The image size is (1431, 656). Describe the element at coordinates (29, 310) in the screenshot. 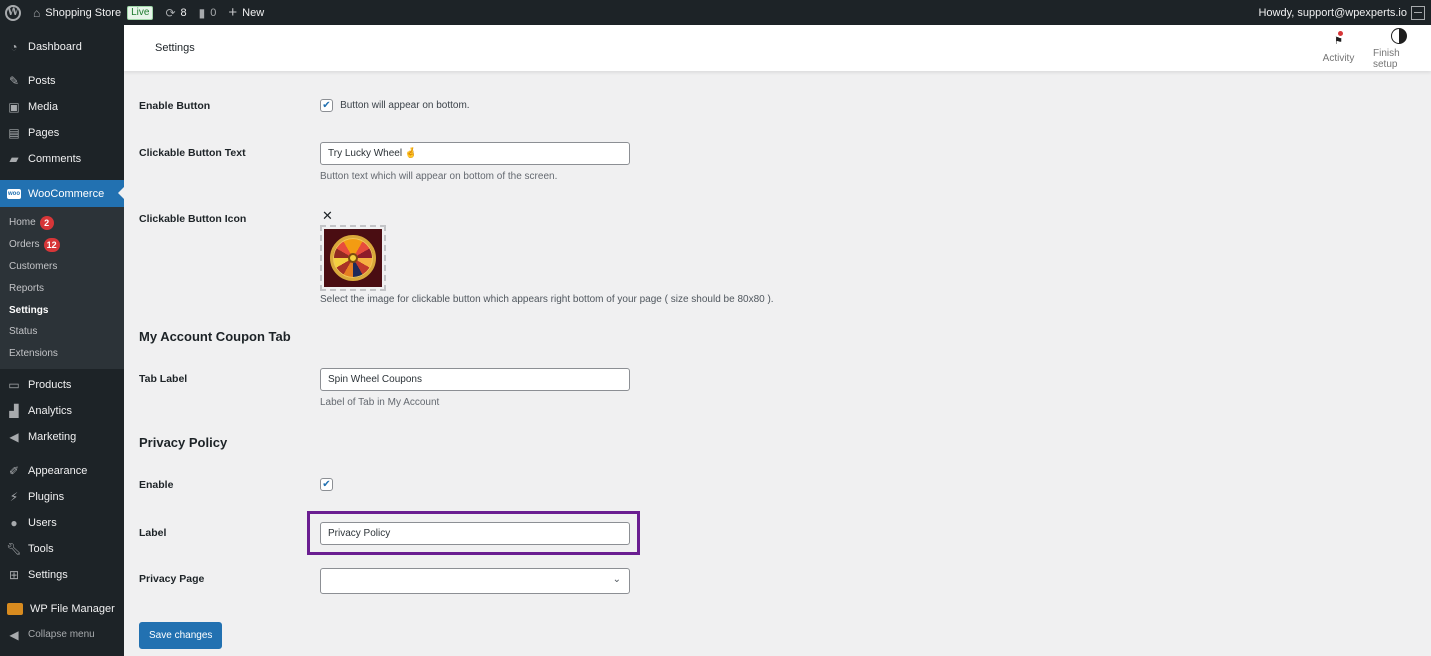

I see `submenu-label: Settings` at that location.